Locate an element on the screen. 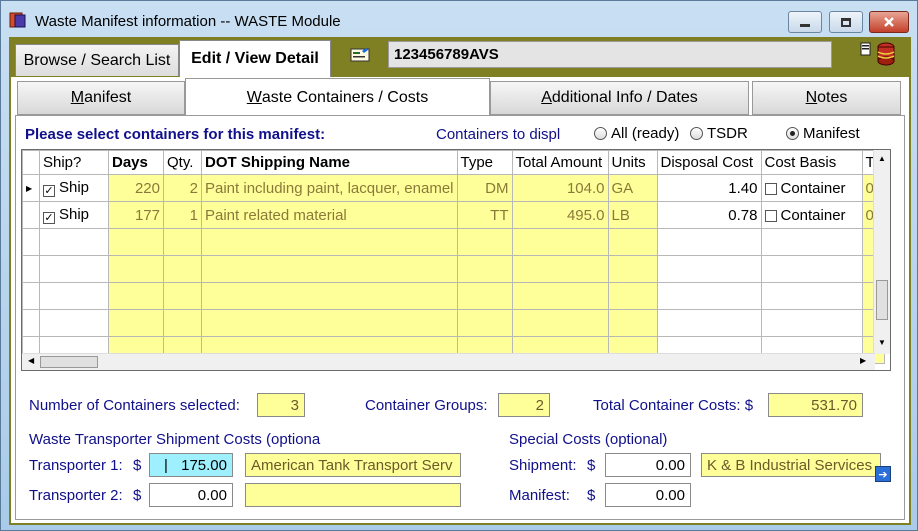 Image resolution: width=918 pixels, height=531 pixels. grid-row-indicator-header is located at coordinates (31, 162).